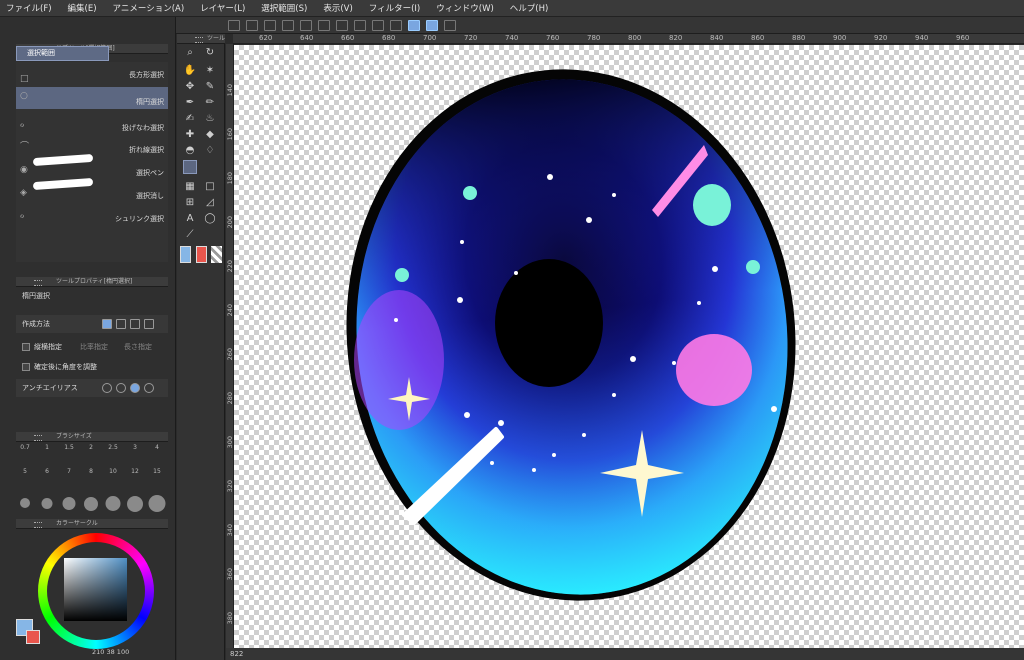 This screenshot has width=1024, height=660. Describe the element at coordinates (222, 8) in the screenshot. I see `menu-layer: レイヤー(L)` at that location.